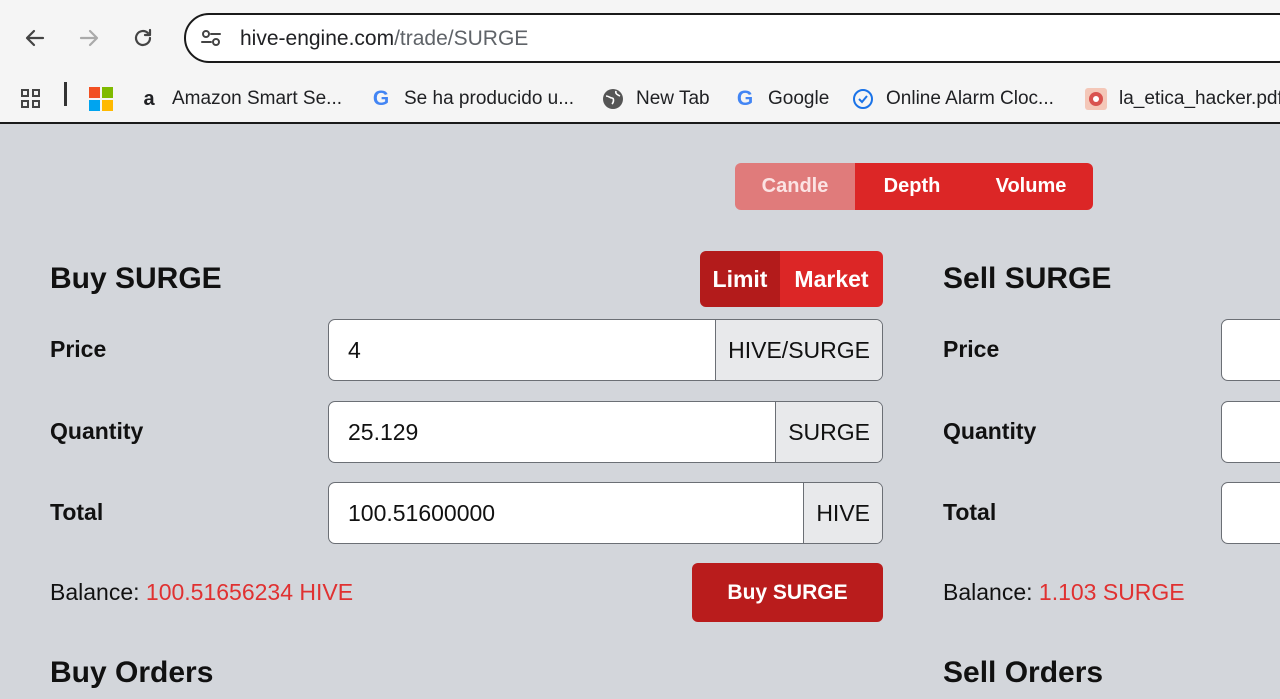 This screenshot has height=699, width=1280. Describe the element at coordinates (673, 98) in the screenshot. I see `bookmark-label: New Tab` at that location.